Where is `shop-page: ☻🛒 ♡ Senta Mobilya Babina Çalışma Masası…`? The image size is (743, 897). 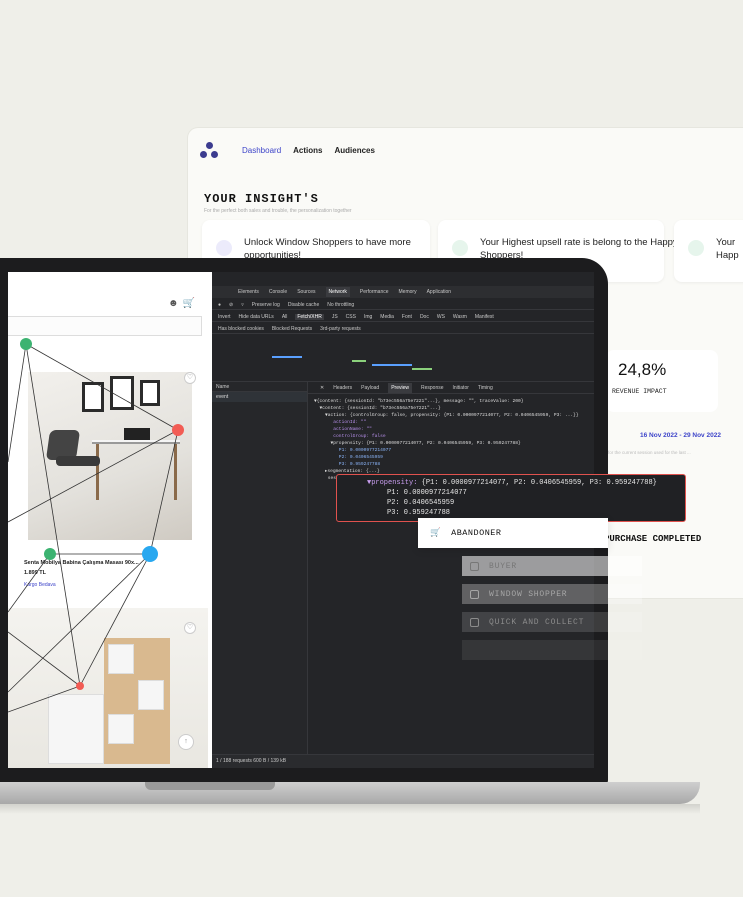 shop-page: ☻🛒 ♡ Senta Mobilya Babina Çalışma Masası… is located at coordinates (108, 520).